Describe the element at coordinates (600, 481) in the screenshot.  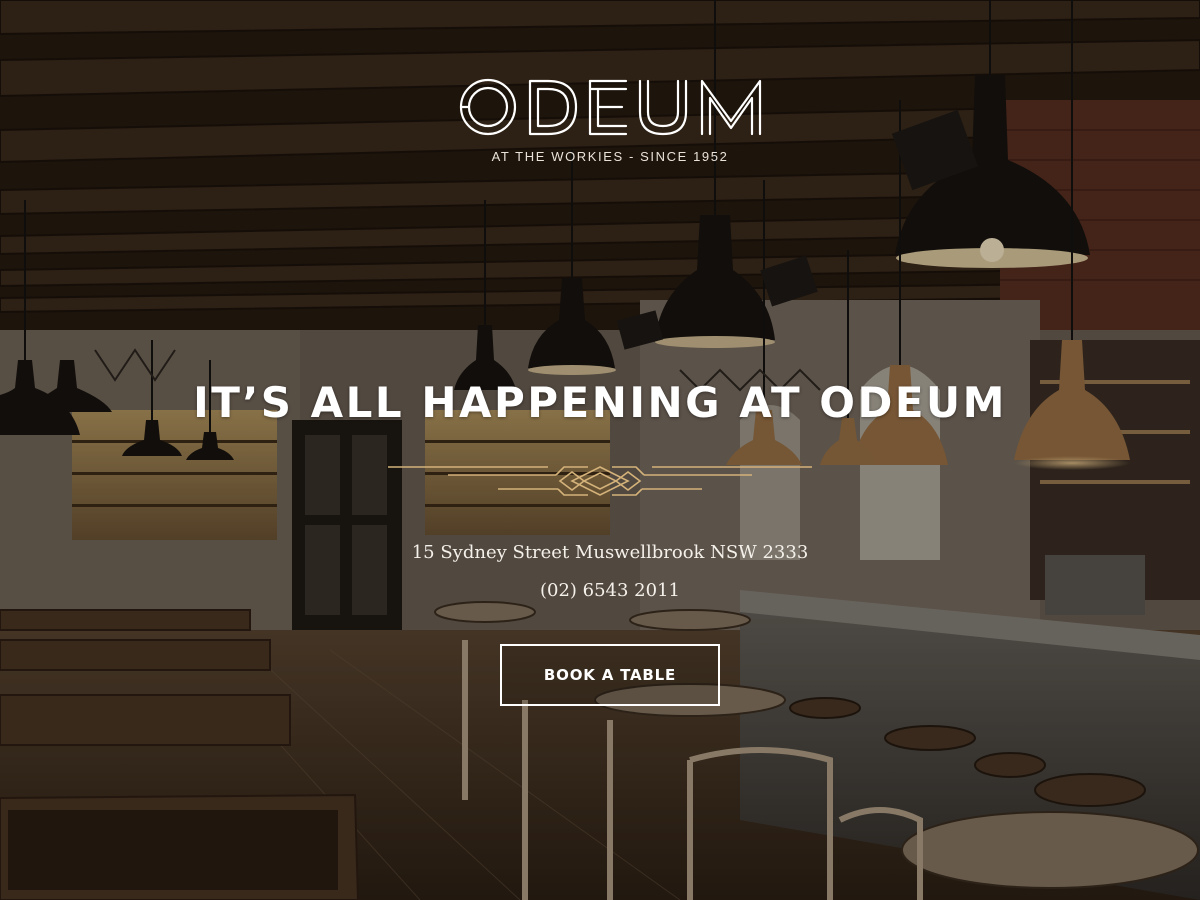
I see `art-deco-divider-icon` at that location.